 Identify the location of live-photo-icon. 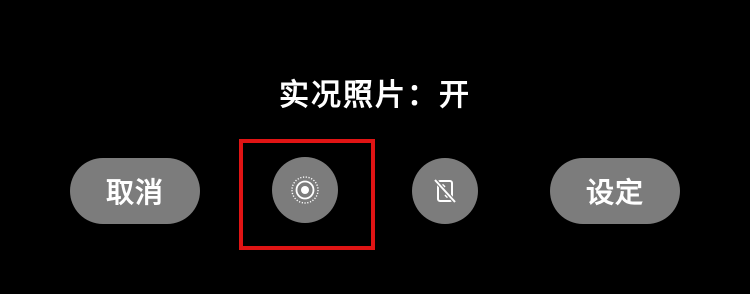
(305, 190).